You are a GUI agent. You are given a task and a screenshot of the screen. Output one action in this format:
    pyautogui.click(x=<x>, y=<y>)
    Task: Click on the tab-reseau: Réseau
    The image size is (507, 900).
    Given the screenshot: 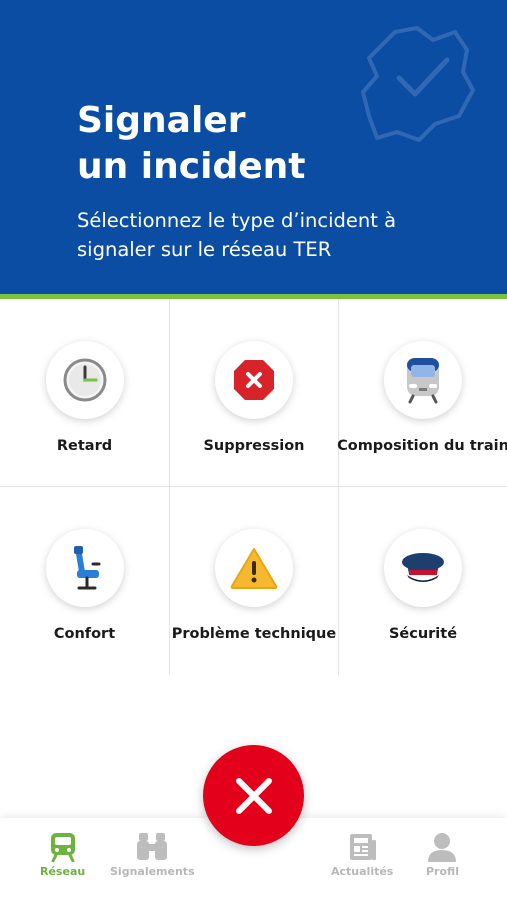 What is the action you would take?
    pyautogui.click(x=62, y=855)
    